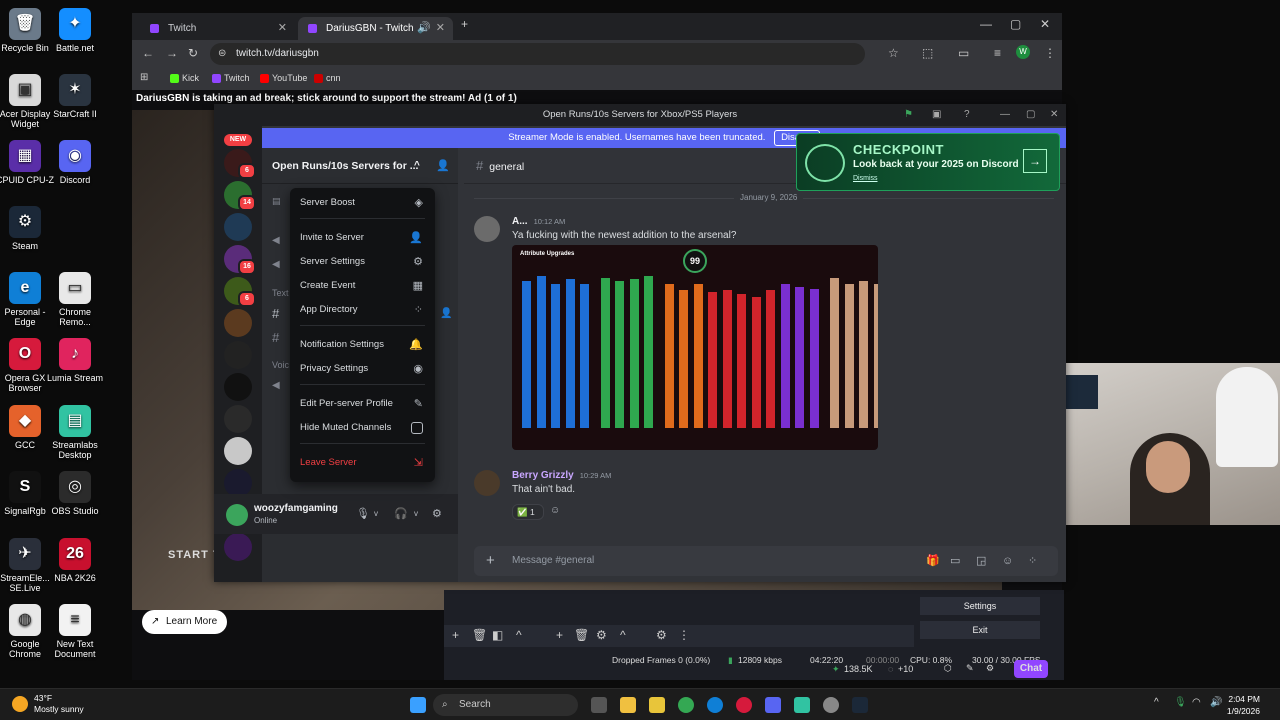 The width and height of the screenshot is (1280, 720). What do you see at coordinates (222, 54) in the screenshot?
I see `site-info-icon: ⊜` at bounding box center [222, 54].